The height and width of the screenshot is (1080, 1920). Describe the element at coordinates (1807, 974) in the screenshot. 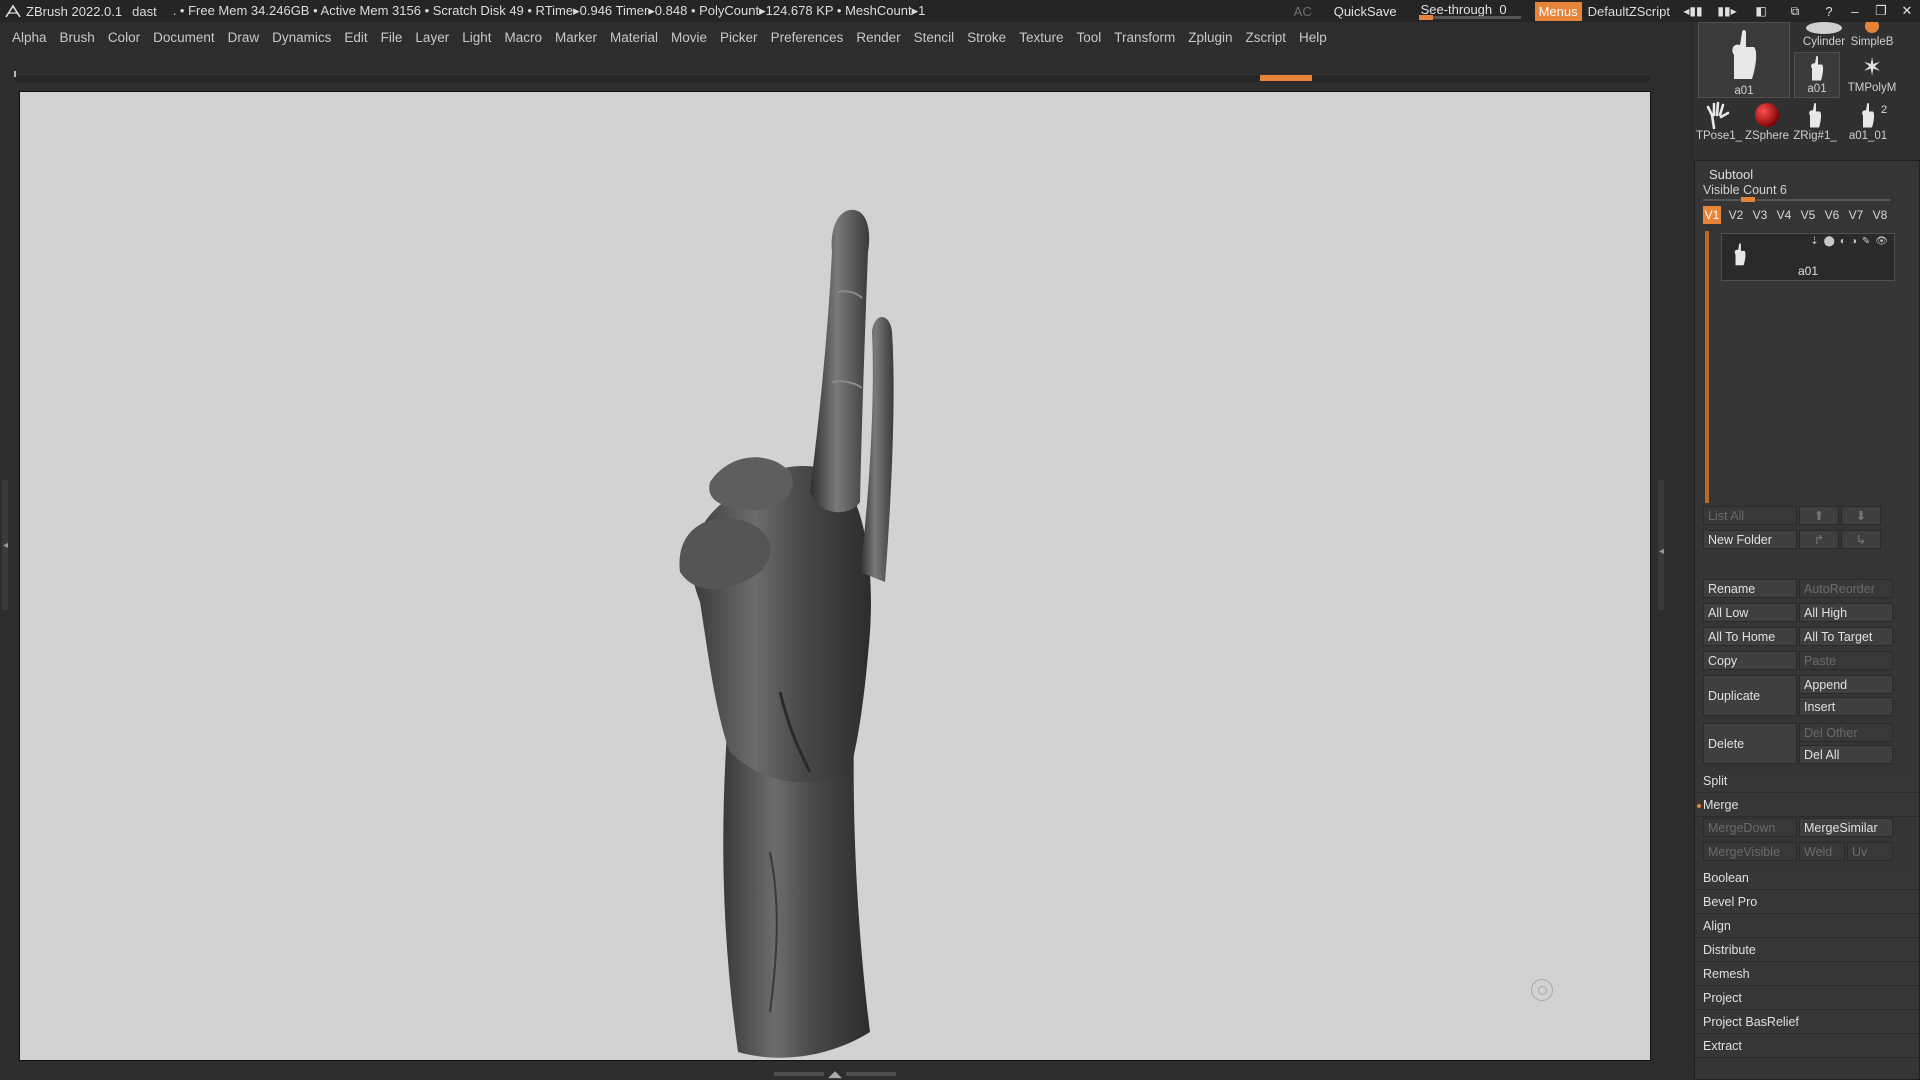

I see `remesh-section: Remesh` at that location.